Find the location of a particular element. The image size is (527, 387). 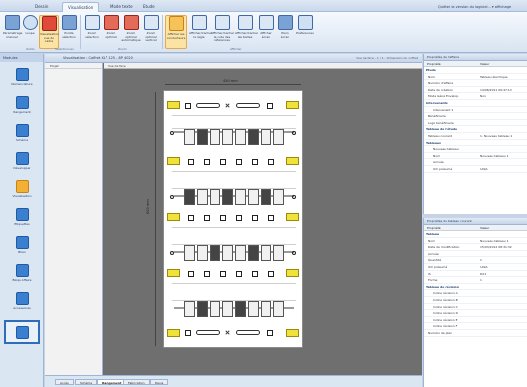

bottom-tab-rangement: Rangement is located at coordinates (112, 382).